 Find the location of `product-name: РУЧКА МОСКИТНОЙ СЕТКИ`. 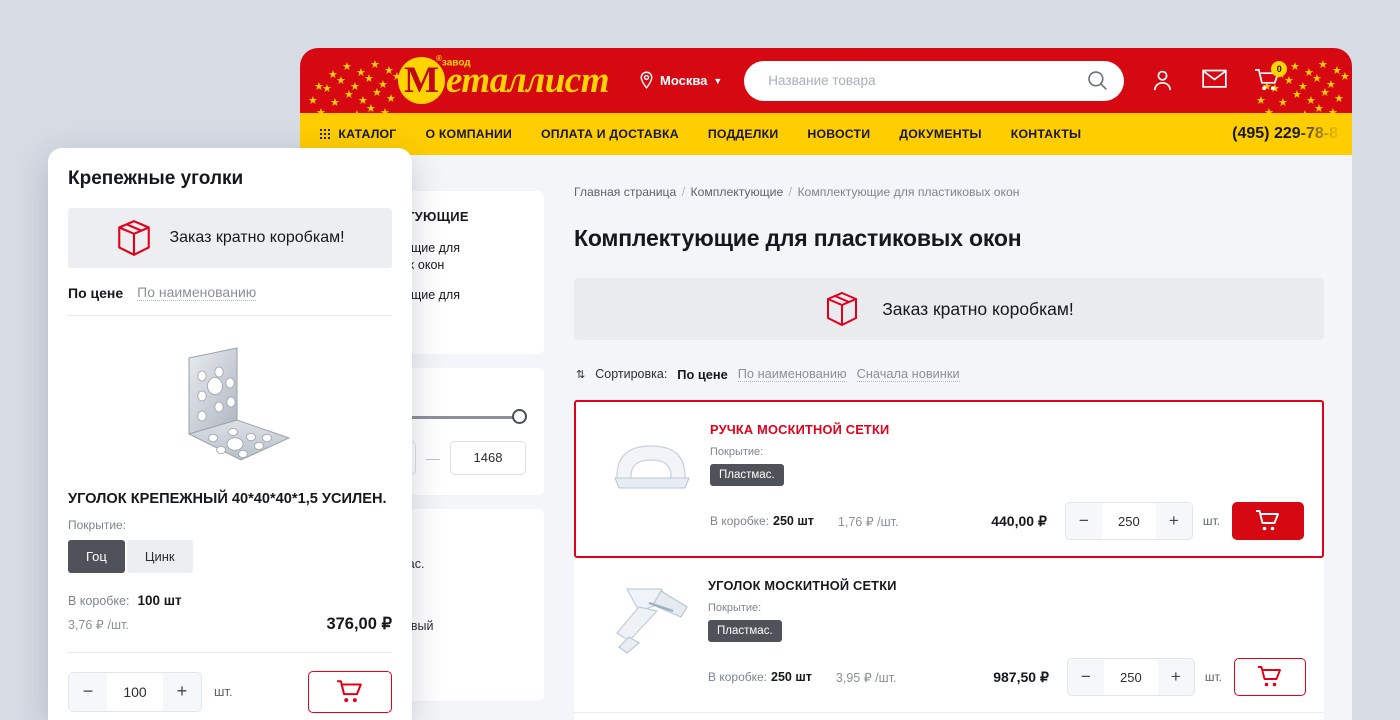

product-name: РУЧКА МОСКИТНОЙ СЕТКИ is located at coordinates (1007, 429).